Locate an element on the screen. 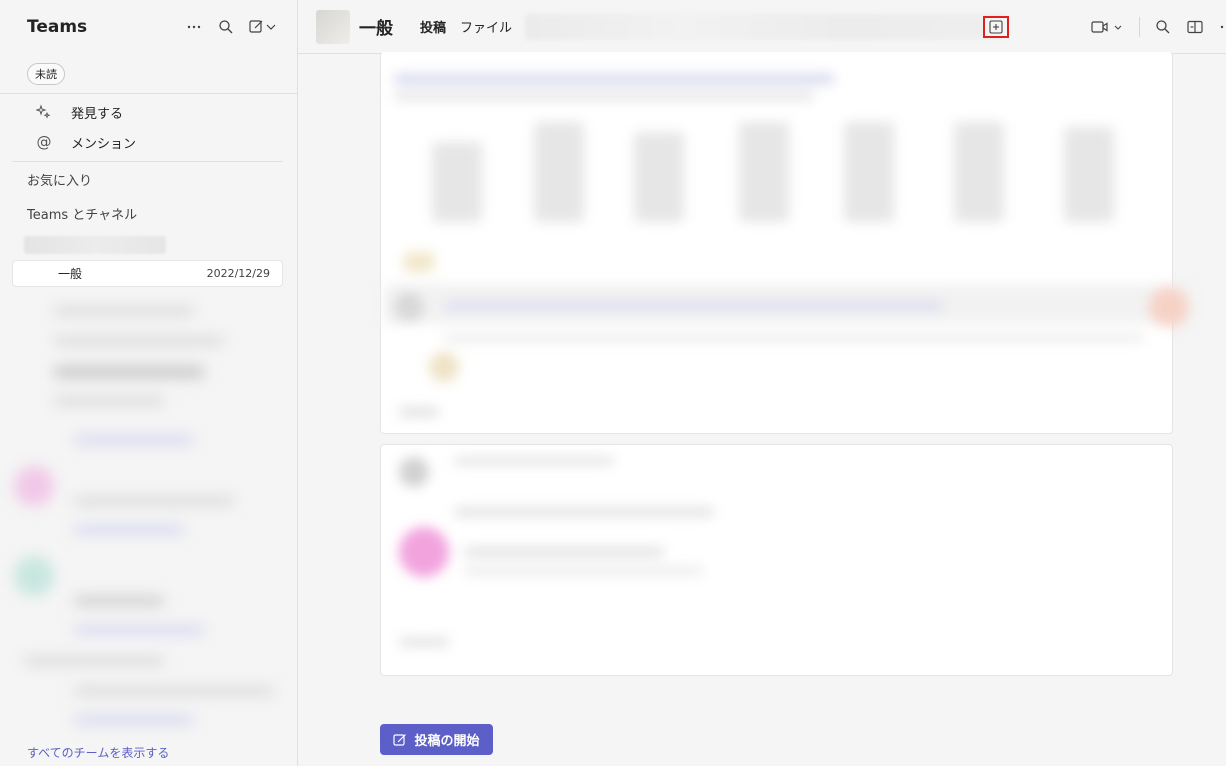  section-teams-channels: Teams とチャネル is located at coordinates (148, 213).